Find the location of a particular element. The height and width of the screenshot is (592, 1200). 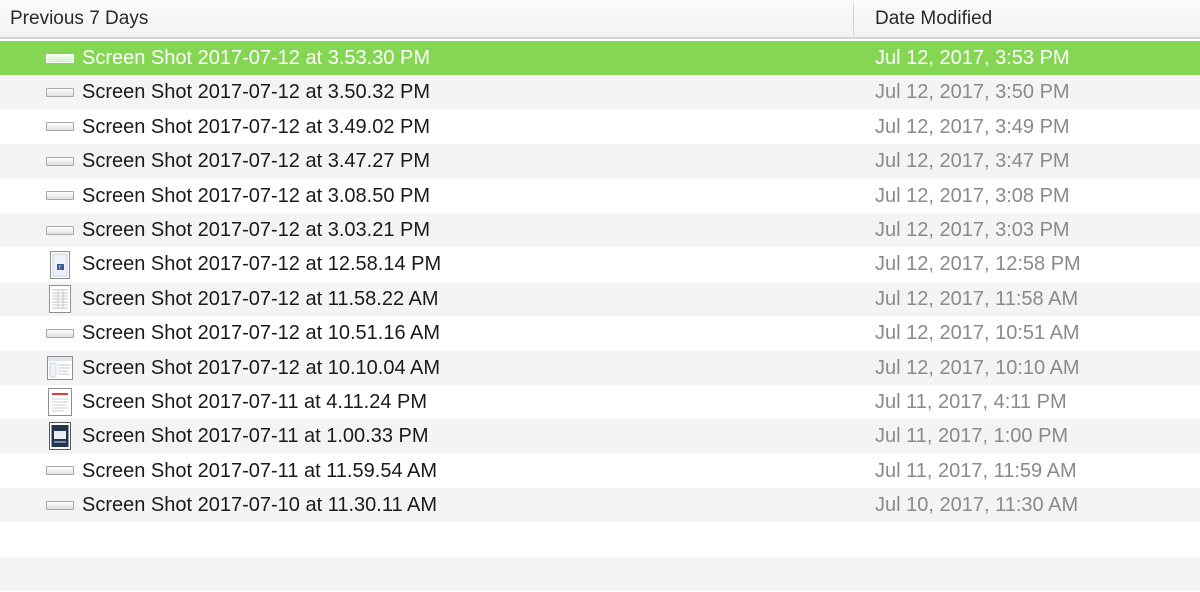

spreadsheet-screenshot-icon is located at coordinates (60, 299).